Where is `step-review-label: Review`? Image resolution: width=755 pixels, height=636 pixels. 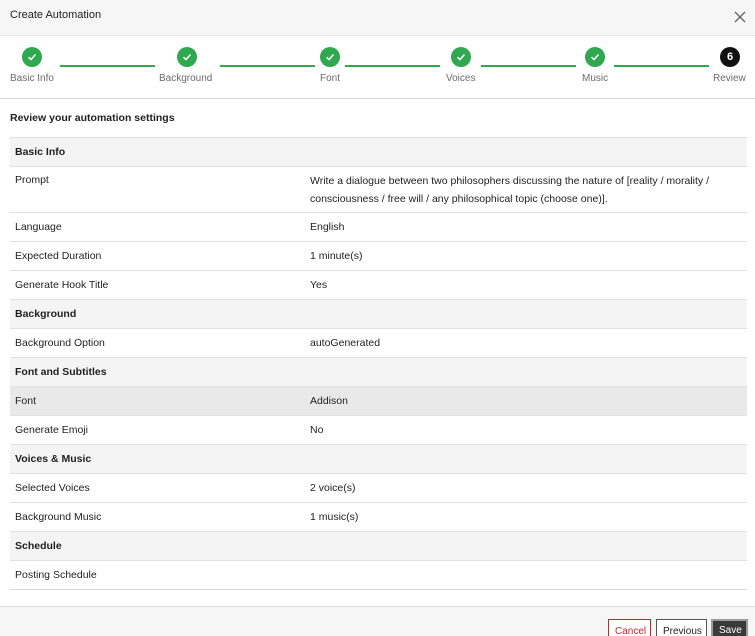
step-review-label: Review is located at coordinates (729, 78).